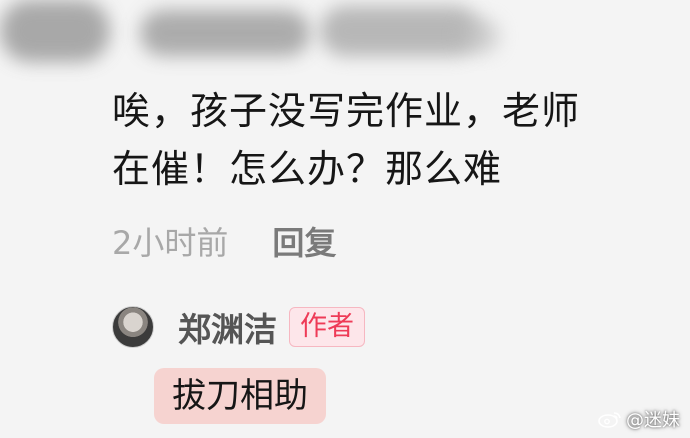 The height and width of the screenshot is (438, 690). I want to click on author-badge: 作者, so click(327, 327).